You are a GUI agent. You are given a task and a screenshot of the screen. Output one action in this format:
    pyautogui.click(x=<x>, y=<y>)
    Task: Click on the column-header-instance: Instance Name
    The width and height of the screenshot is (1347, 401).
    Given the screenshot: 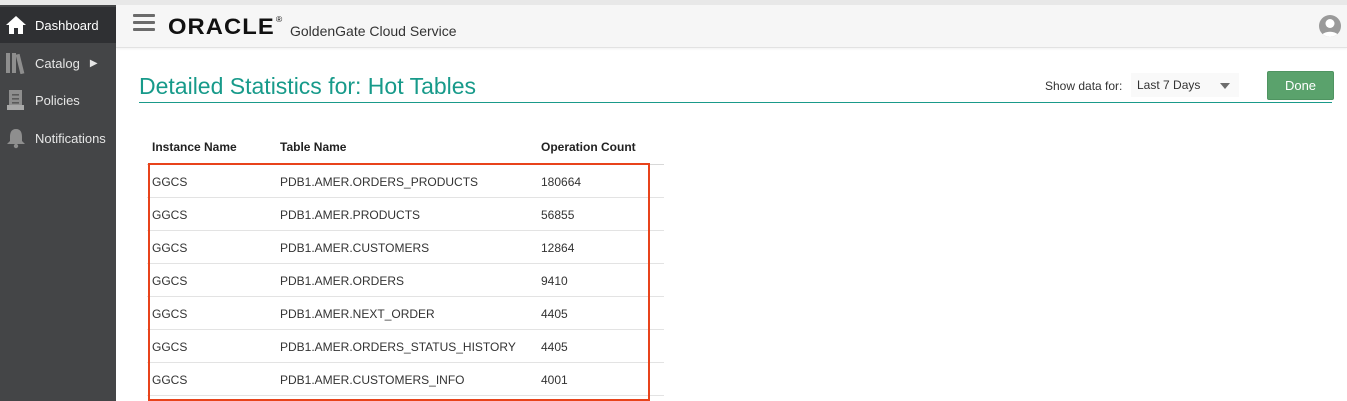 What is the action you would take?
    pyautogui.click(x=194, y=147)
    